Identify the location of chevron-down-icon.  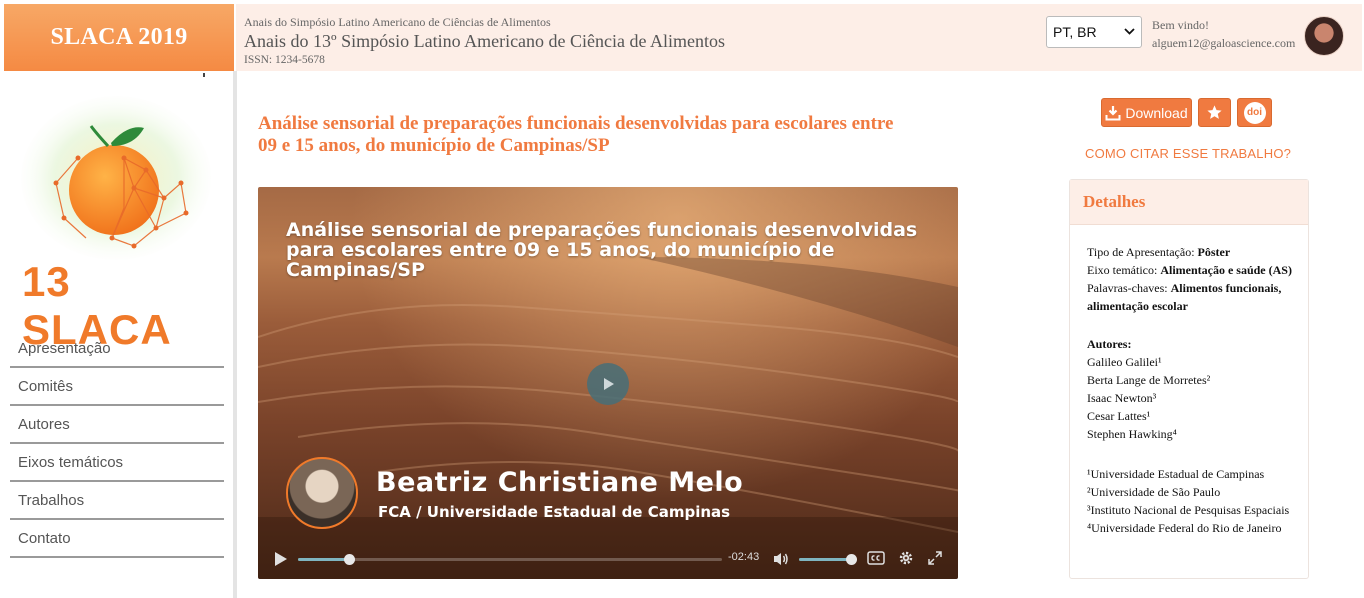
(1129, 32).